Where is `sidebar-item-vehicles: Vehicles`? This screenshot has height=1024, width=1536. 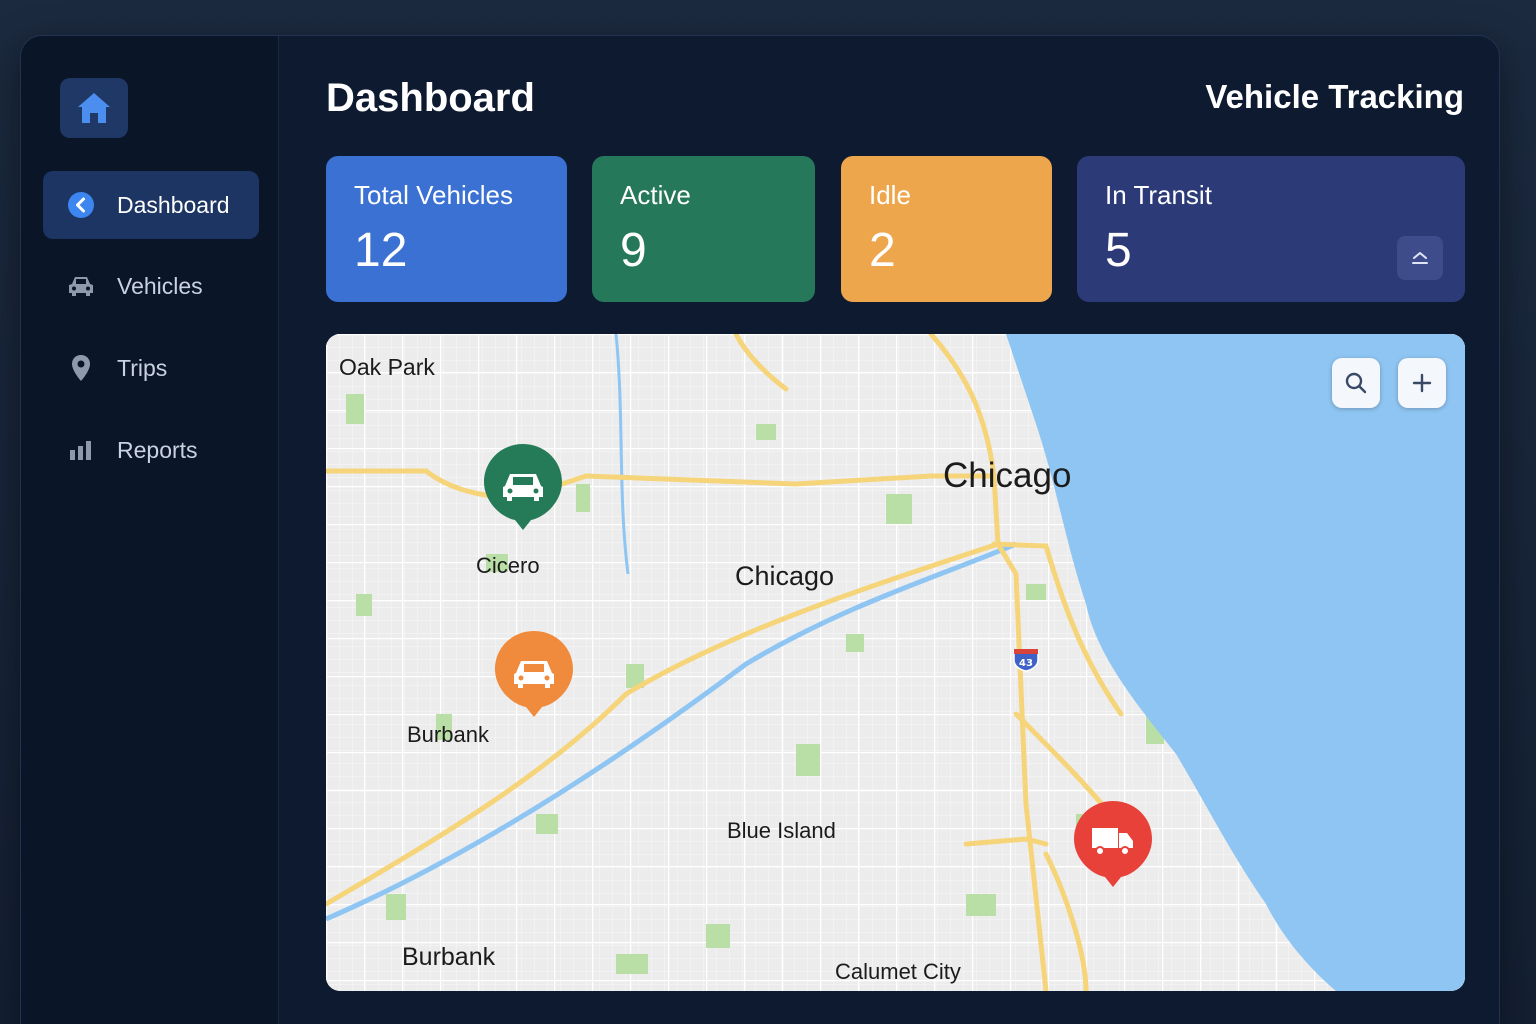
sidebar-item-vehicles: Vehicles is located at coordinates (151, 286).